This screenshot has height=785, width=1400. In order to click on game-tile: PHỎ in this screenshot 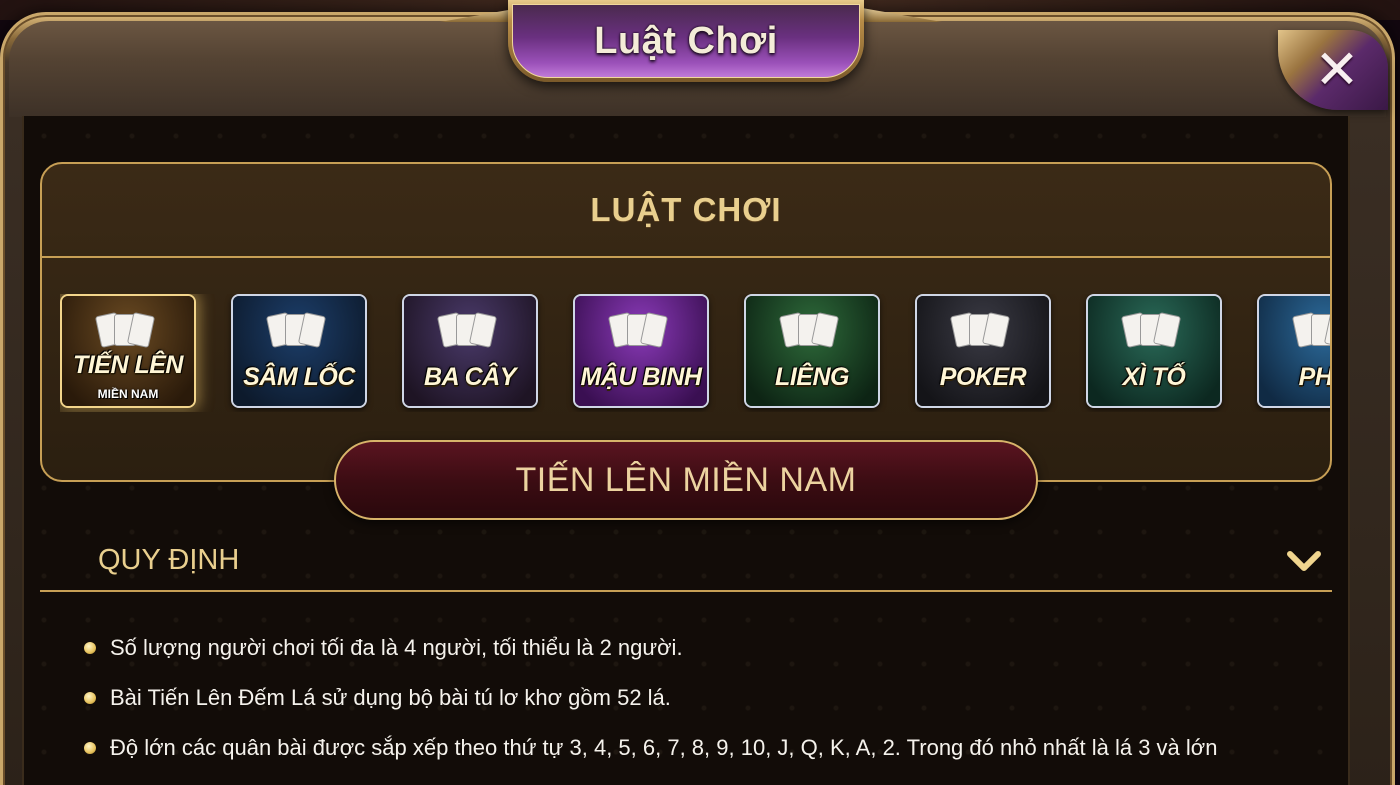, I will do `click(1293, 351)`.